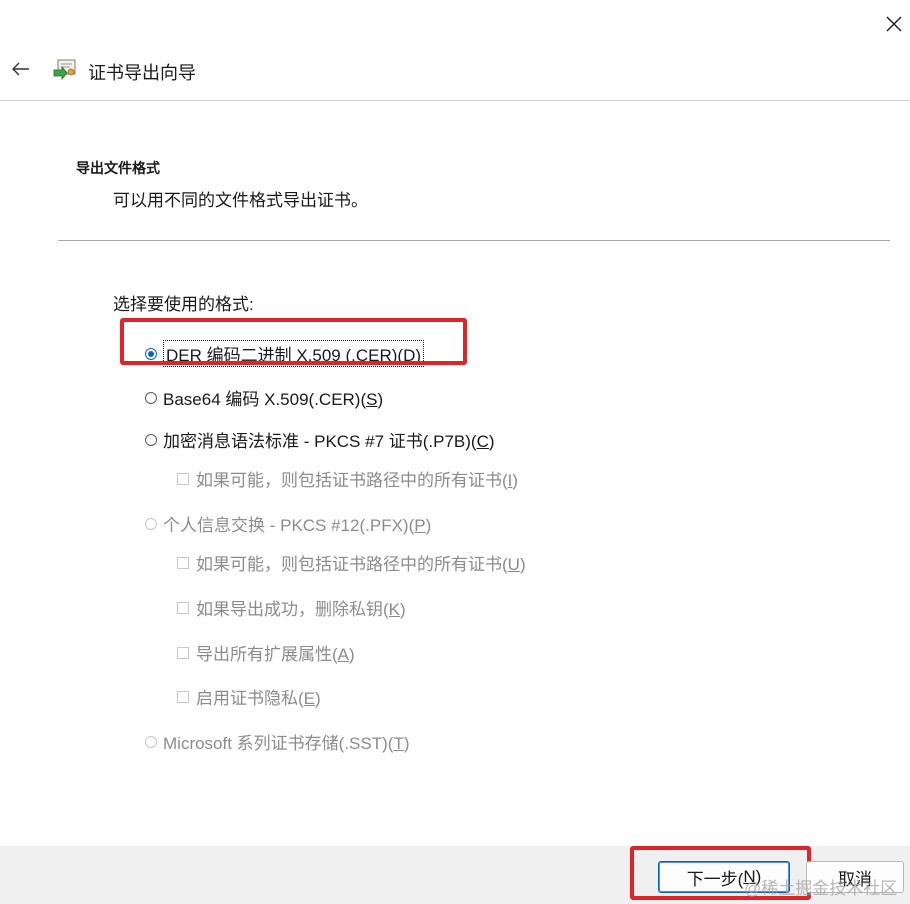 This screenshot has width=910, height=904. Describe the element at coordinates (474, 240) in the screenshot. I see `header-divider` at that location.